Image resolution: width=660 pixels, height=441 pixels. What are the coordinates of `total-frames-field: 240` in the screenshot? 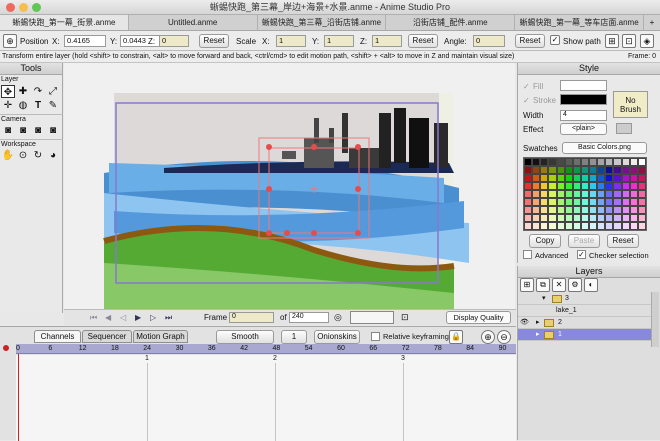 It's located at (309, 317).